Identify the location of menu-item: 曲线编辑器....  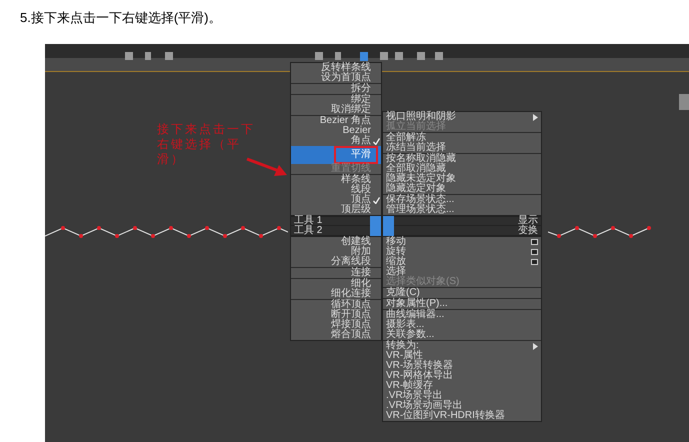
(462, 315).